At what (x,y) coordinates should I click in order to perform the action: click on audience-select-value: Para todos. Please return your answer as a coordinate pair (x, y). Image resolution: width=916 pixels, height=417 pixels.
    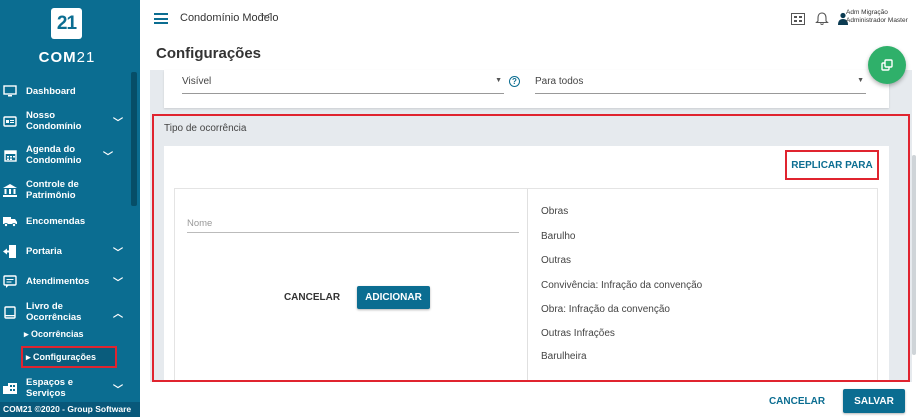
    Looking at the image, I should click on (559, 81).